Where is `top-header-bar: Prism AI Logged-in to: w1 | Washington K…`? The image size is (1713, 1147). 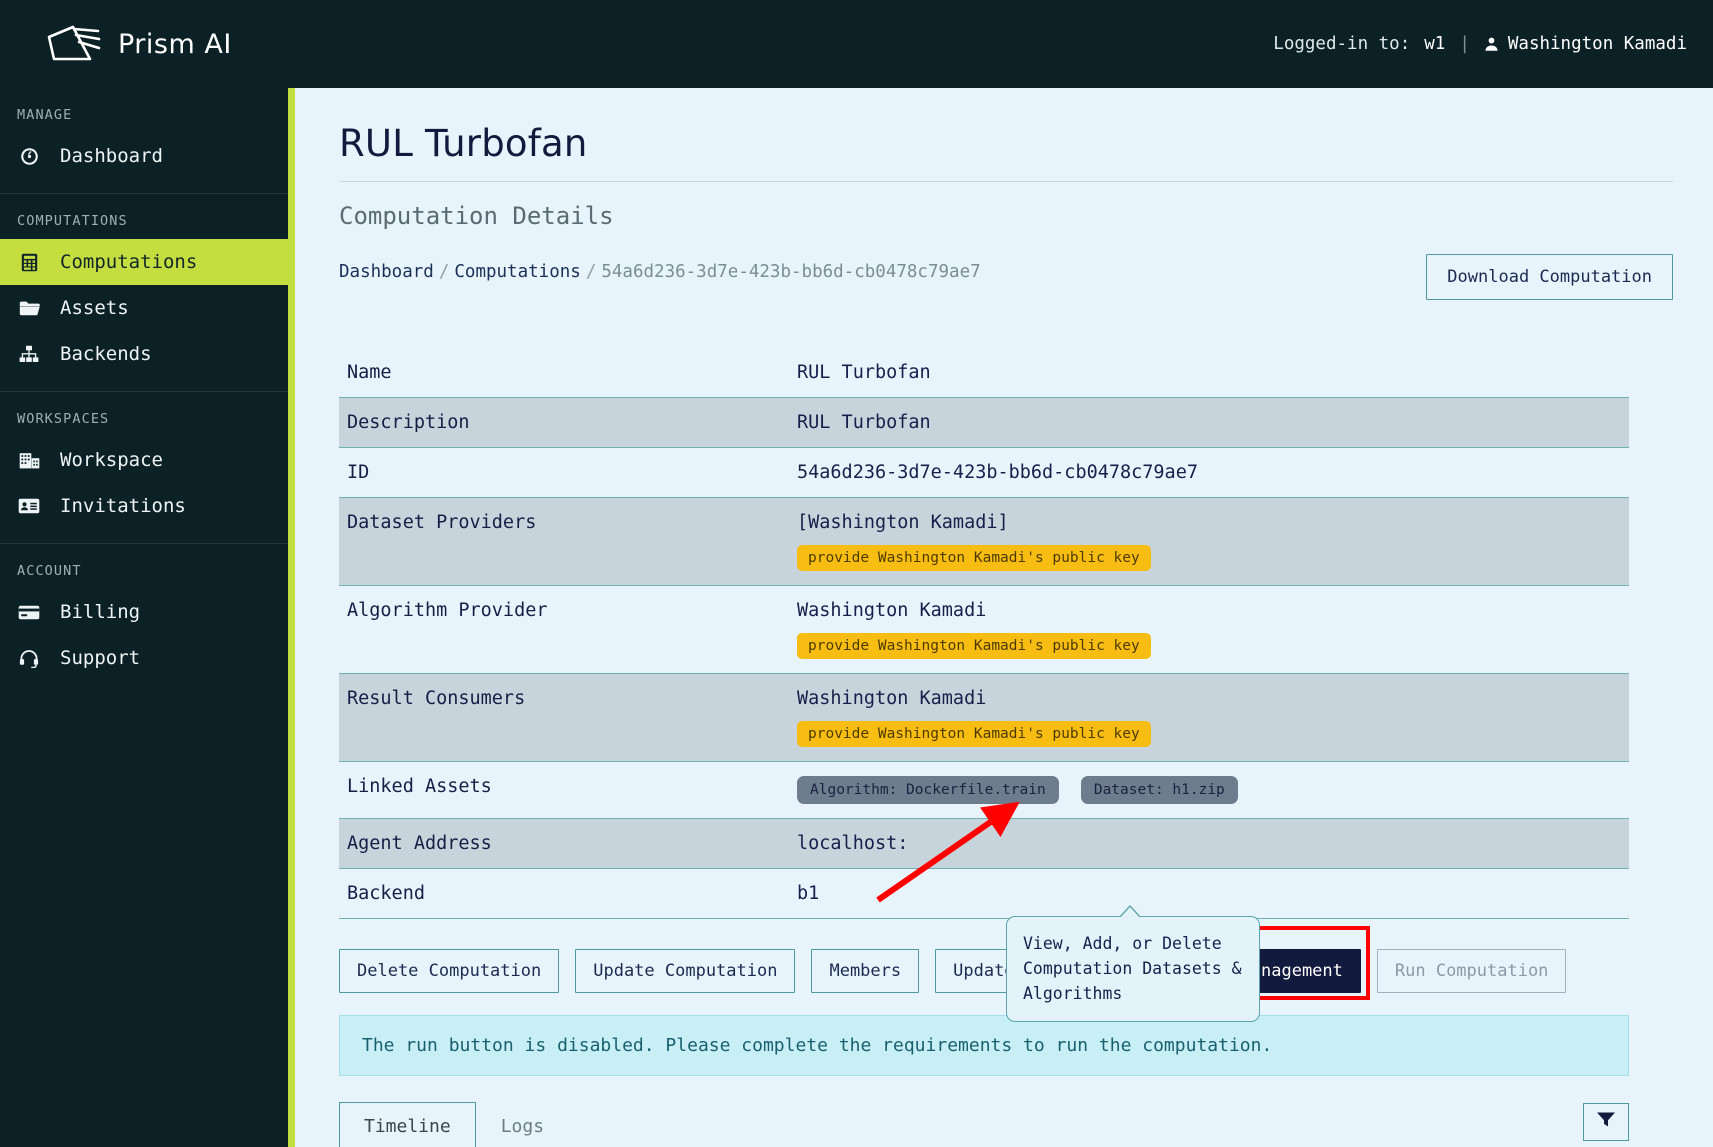 top-header-bar: Prism AI Logged-in to: w1 | Washington K… is located at coordinates (856, 44).